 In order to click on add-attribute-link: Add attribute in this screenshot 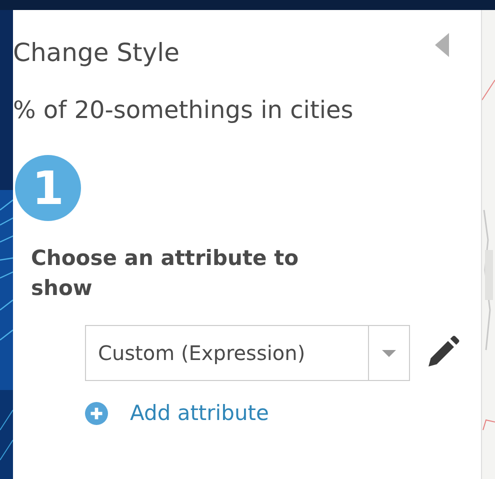, I will do `click(199, 413)`.